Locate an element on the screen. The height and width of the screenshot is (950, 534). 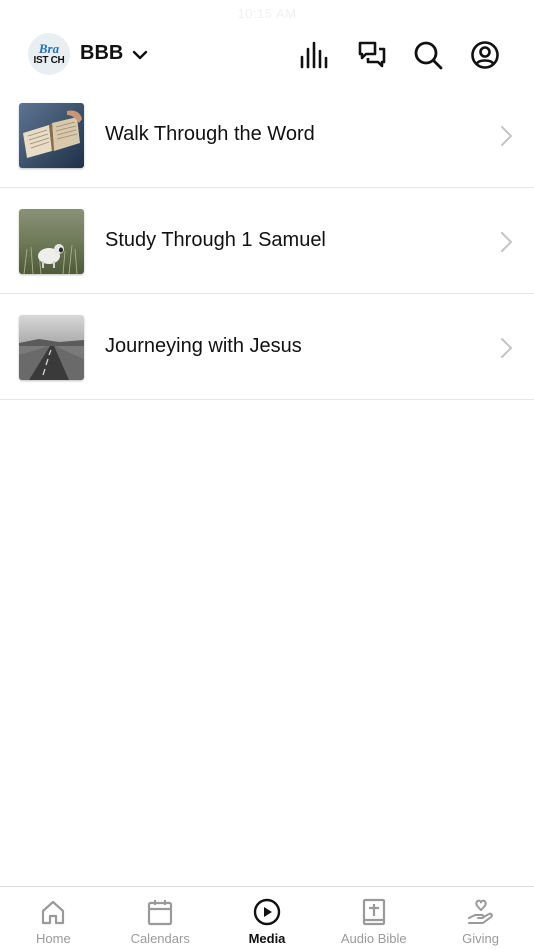
chevron-down-icon is located at coordinates (140, 55).